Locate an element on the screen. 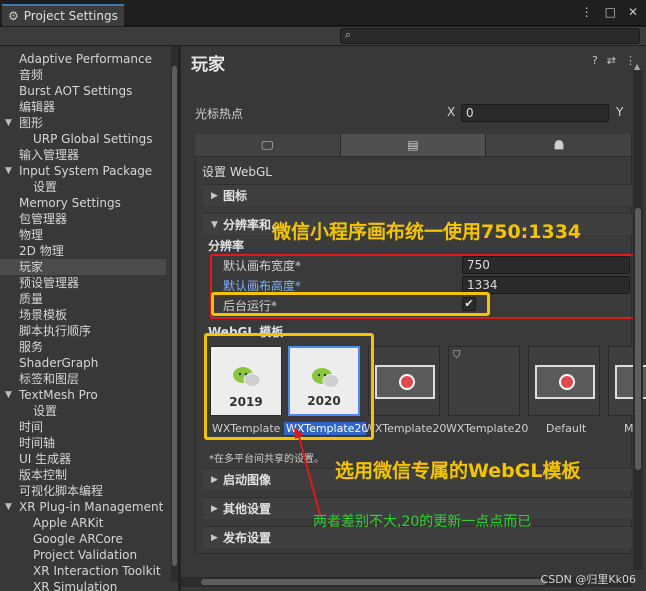  sidebar-item: ▼ Input System Package is located at coordinates (83, 171).